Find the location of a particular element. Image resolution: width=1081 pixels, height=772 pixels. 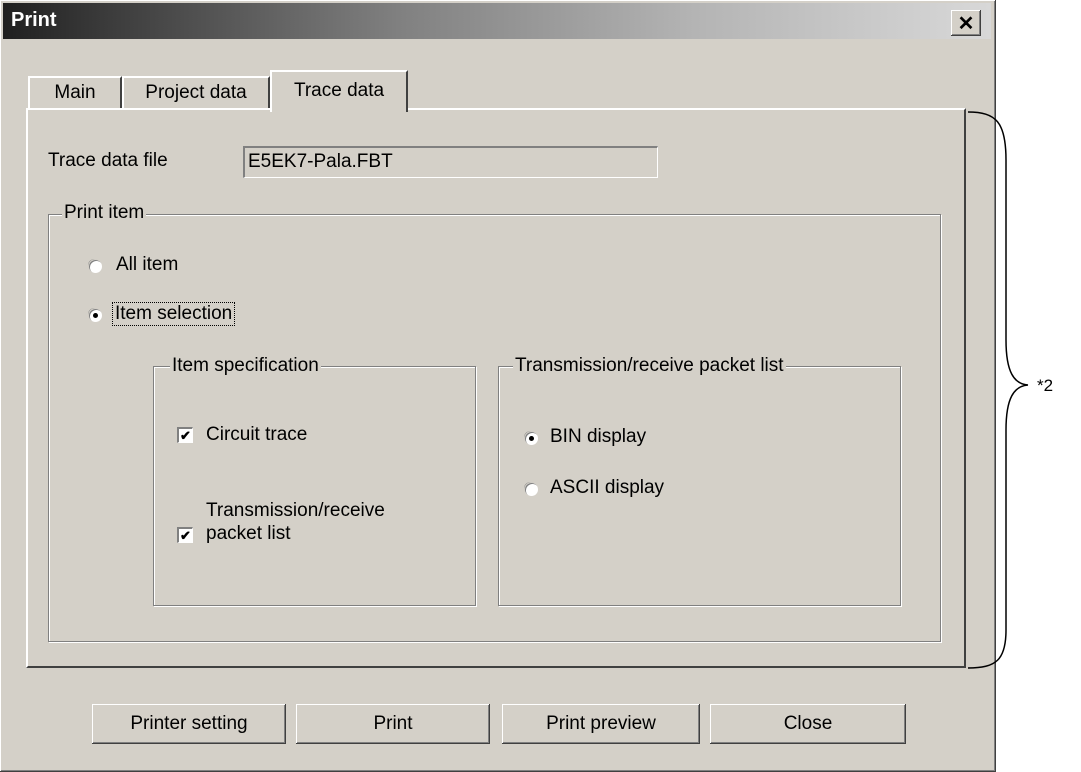

all-item-radio is located at coordinates (95, 266).